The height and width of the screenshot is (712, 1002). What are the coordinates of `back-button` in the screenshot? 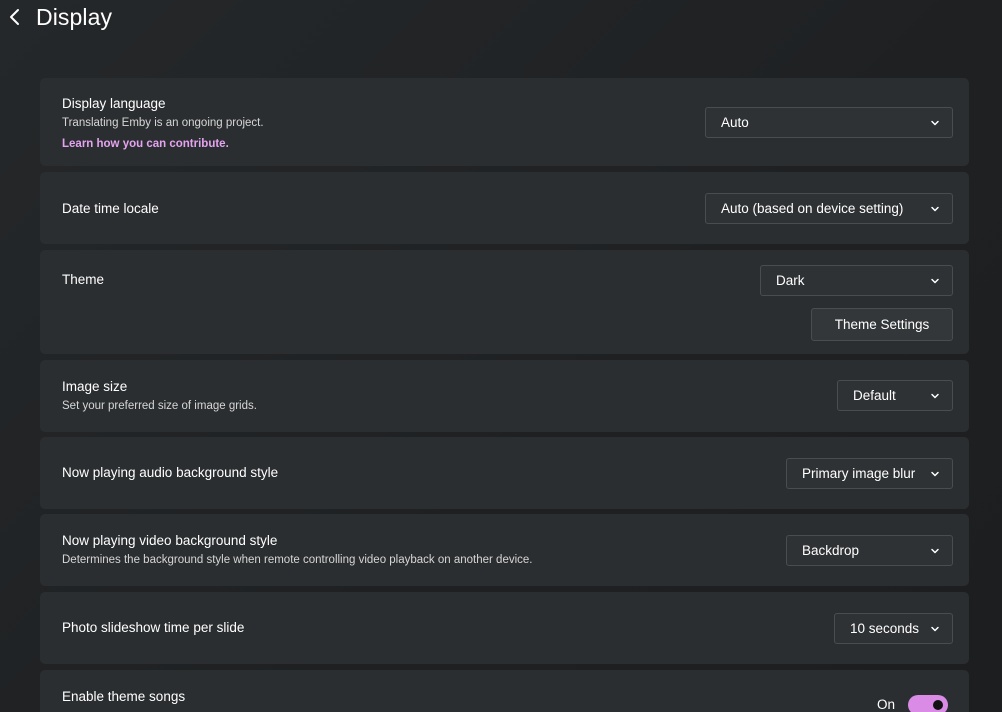 It's located at (15, 17).